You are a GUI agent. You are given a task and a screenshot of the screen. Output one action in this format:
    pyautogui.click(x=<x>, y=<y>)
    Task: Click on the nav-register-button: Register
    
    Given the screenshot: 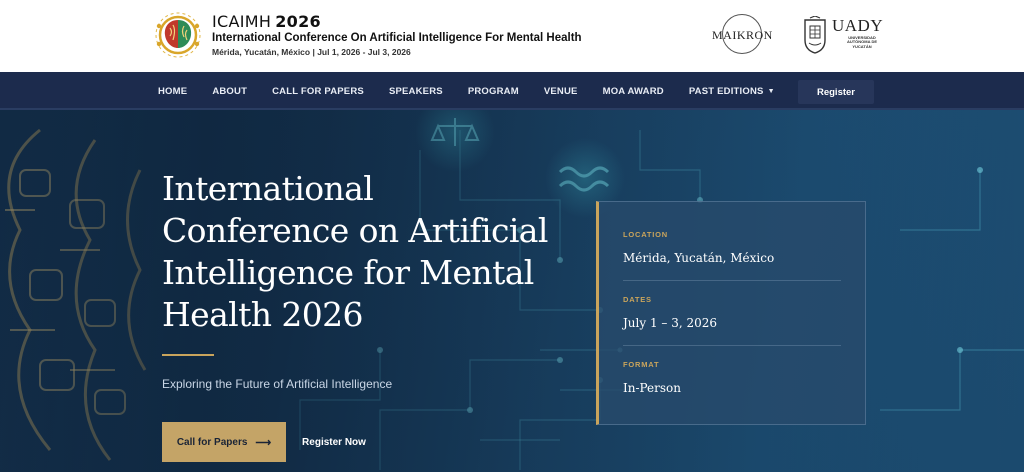 What is the action you would take?
    pyautogui.click(x=836, y=92)
    